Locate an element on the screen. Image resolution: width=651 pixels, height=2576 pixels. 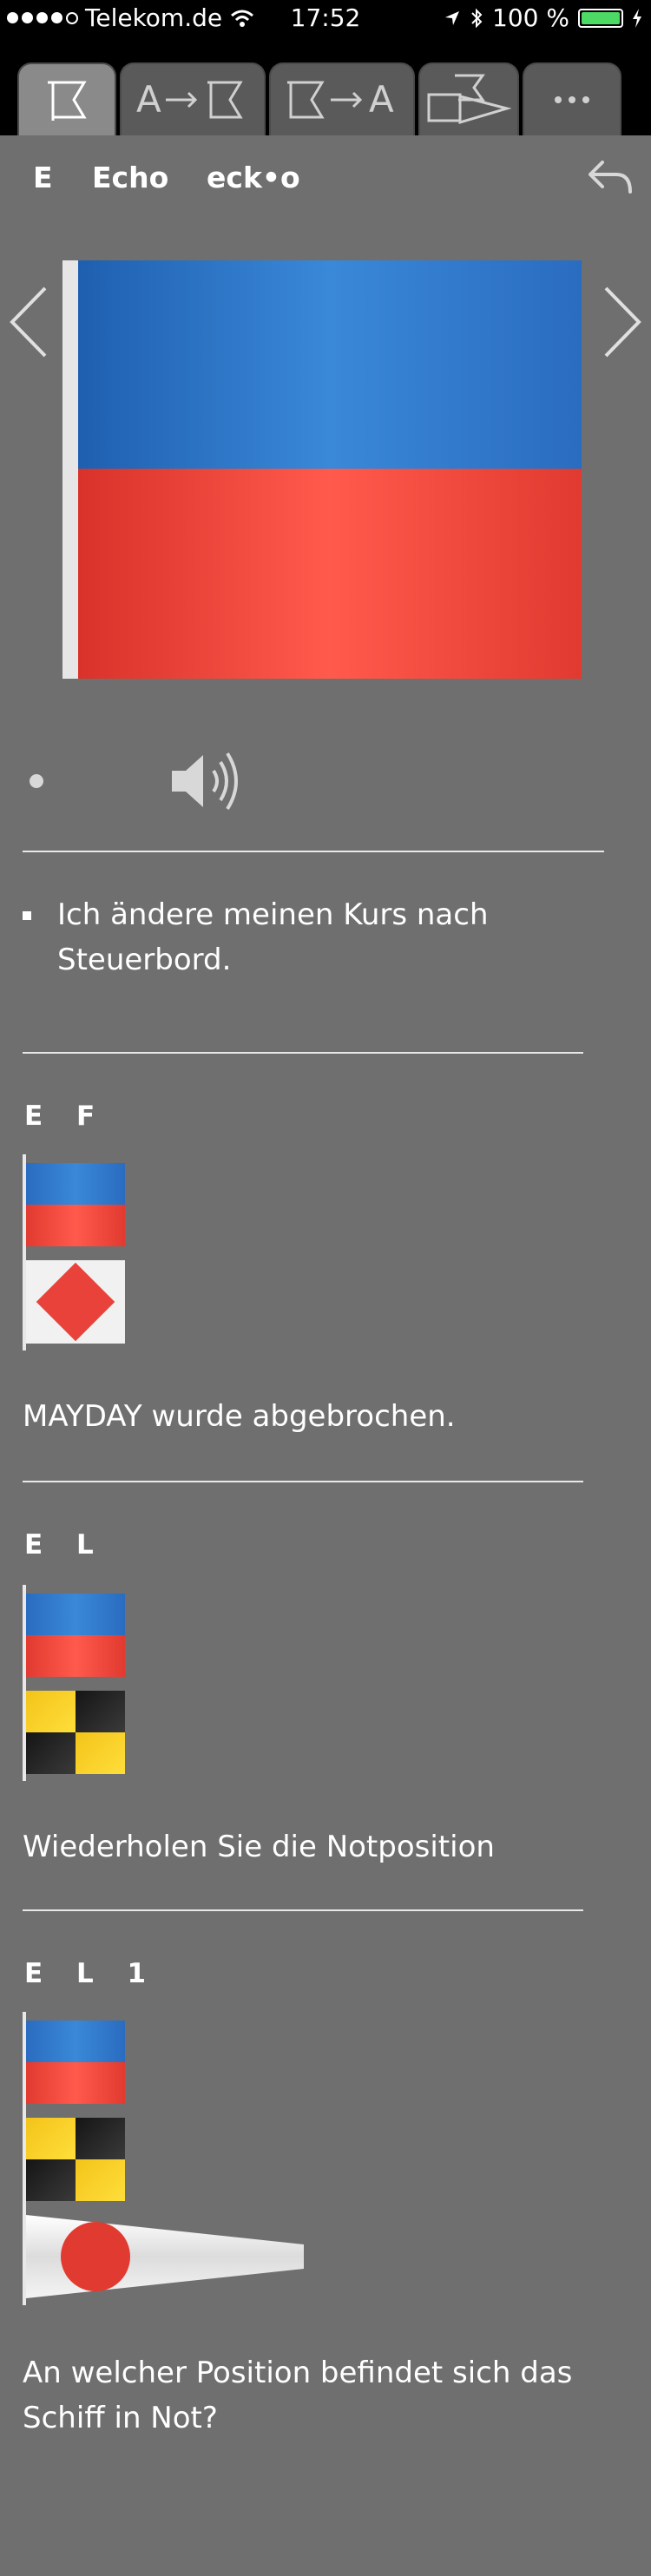
signal-text: Wiederholen Sie die Notposition is located at coordinates (259, 1847).